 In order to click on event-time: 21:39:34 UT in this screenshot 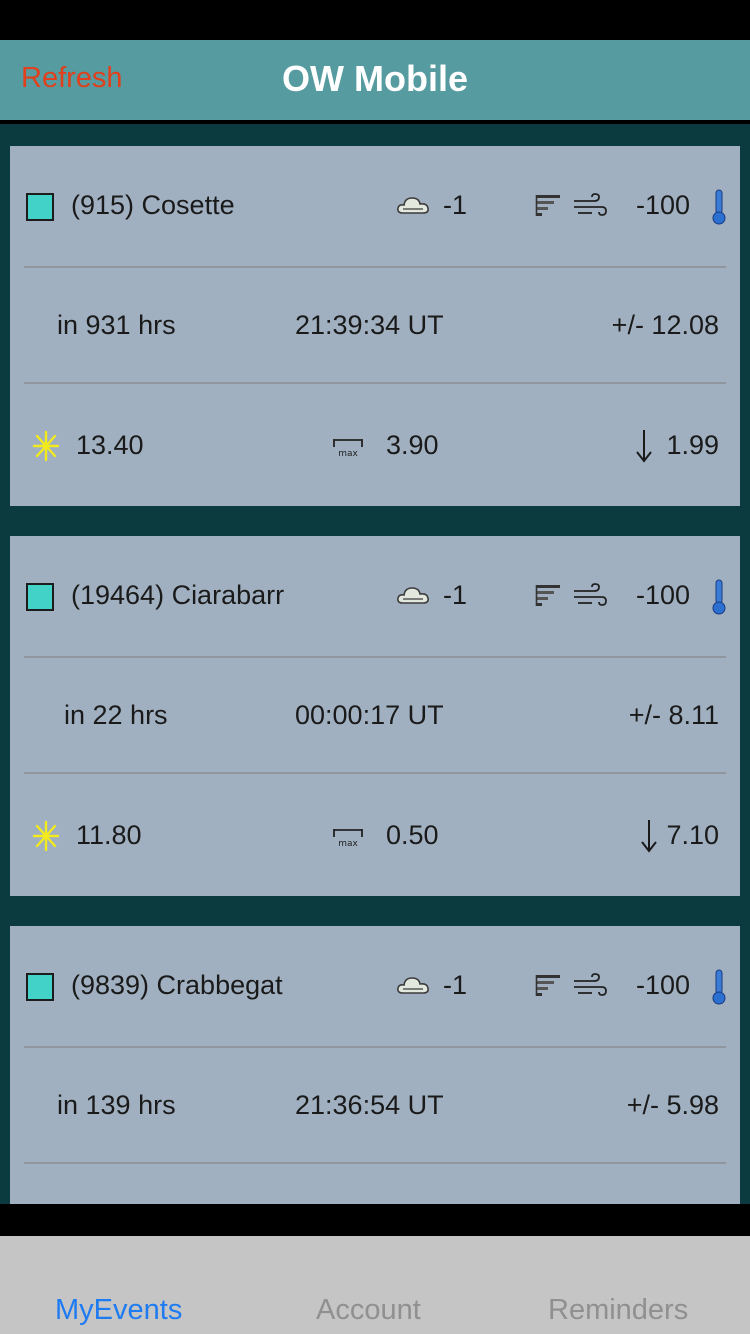, I will do `click(369, 325)`.